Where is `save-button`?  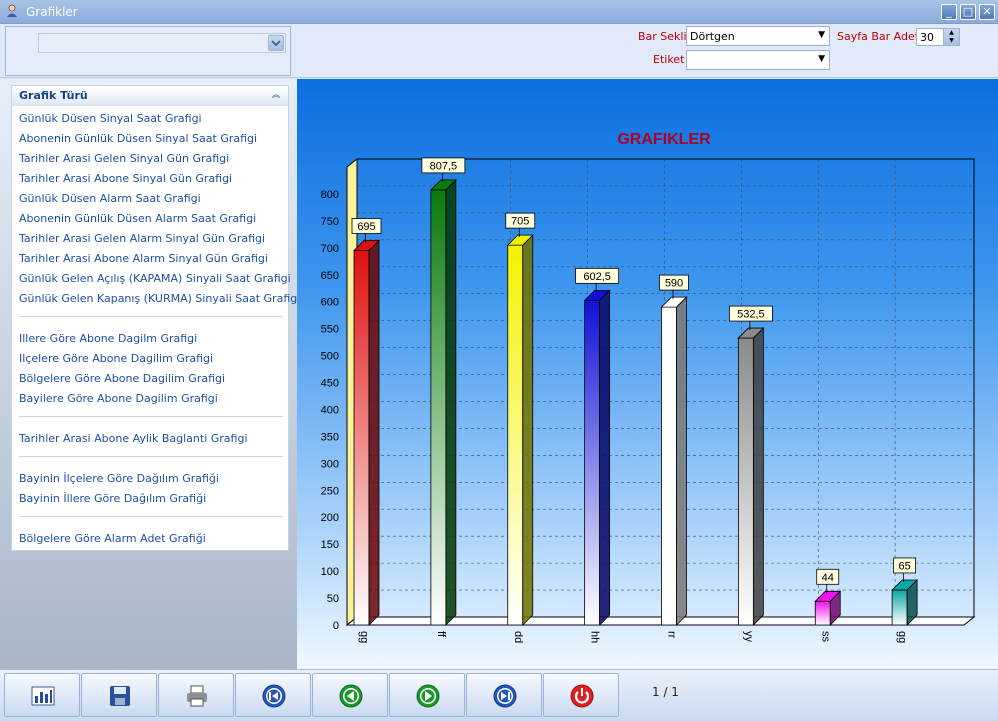 save-button is located at coordinates (119, 695).